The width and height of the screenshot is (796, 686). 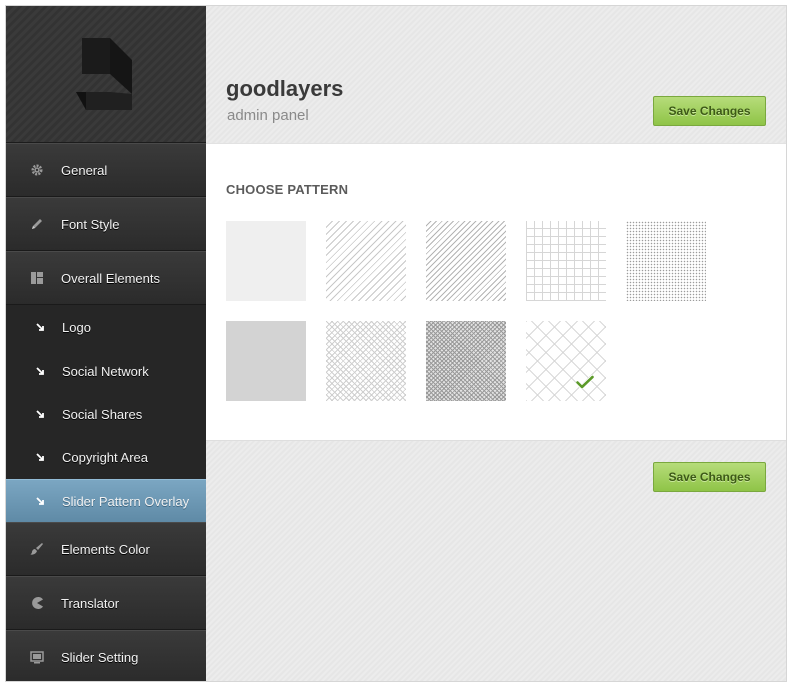 I want to click on sidebar-subitem-social-shares: Social Shares, so click(x=106, y=414).